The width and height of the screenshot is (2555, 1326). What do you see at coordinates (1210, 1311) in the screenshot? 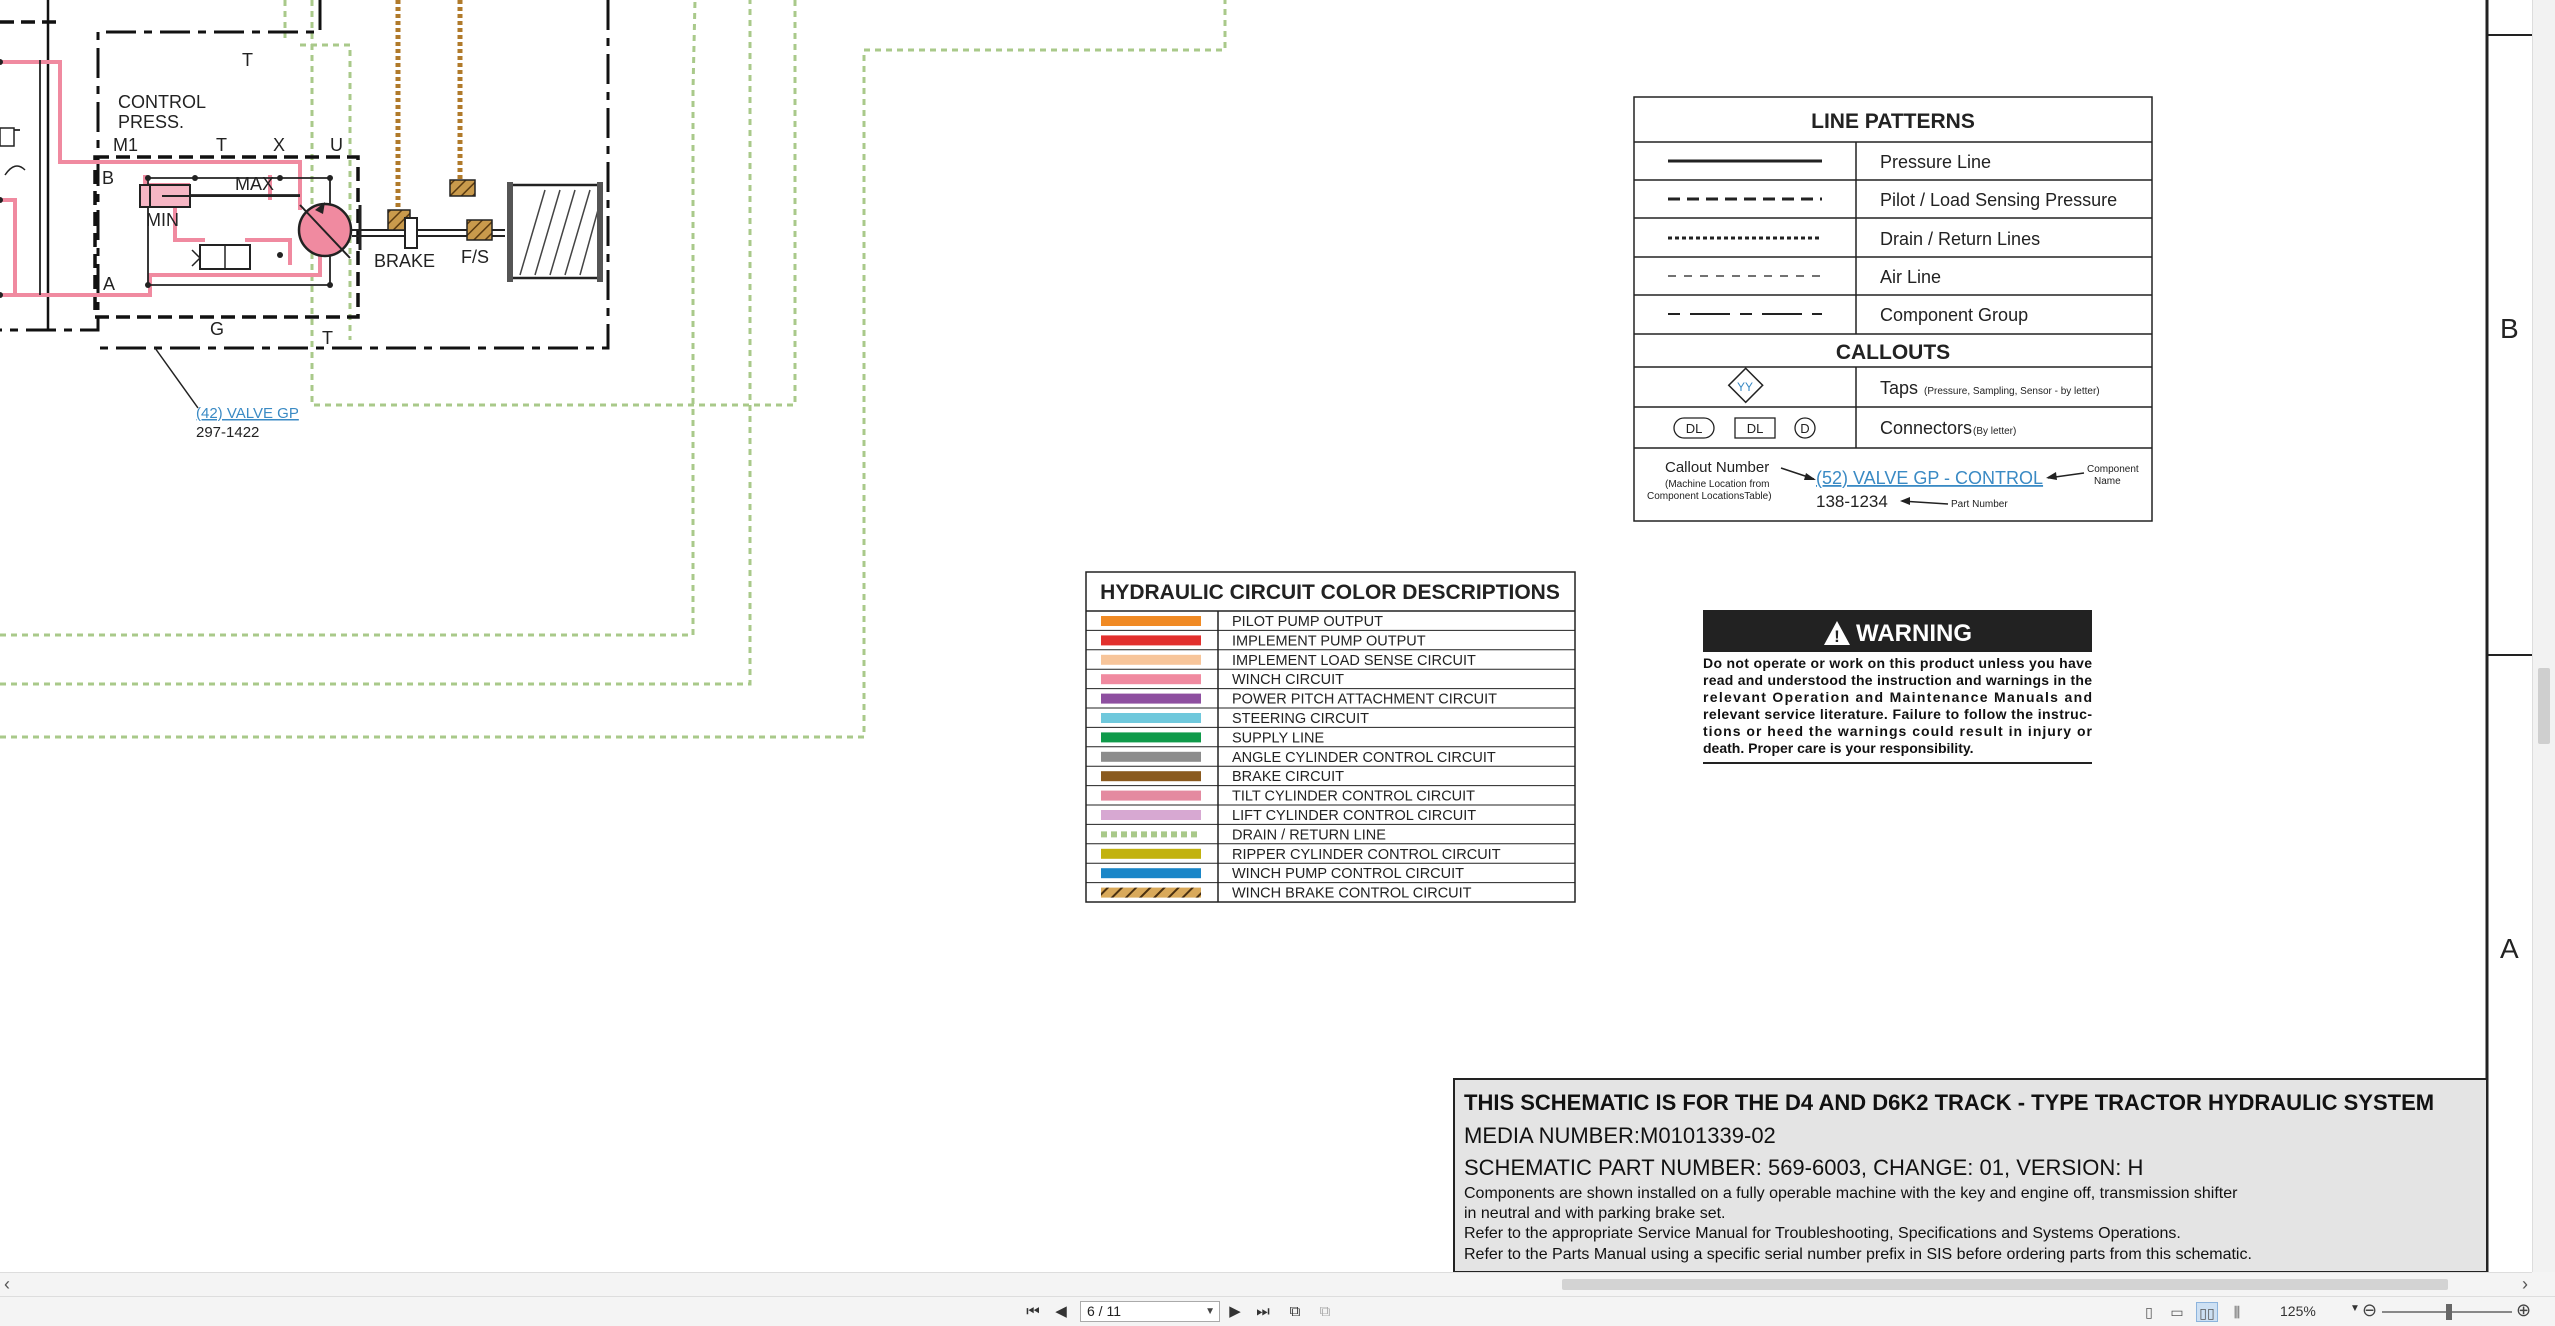
I see `chevron-down-icon: ▼` at bounding box center [1210, 1311].